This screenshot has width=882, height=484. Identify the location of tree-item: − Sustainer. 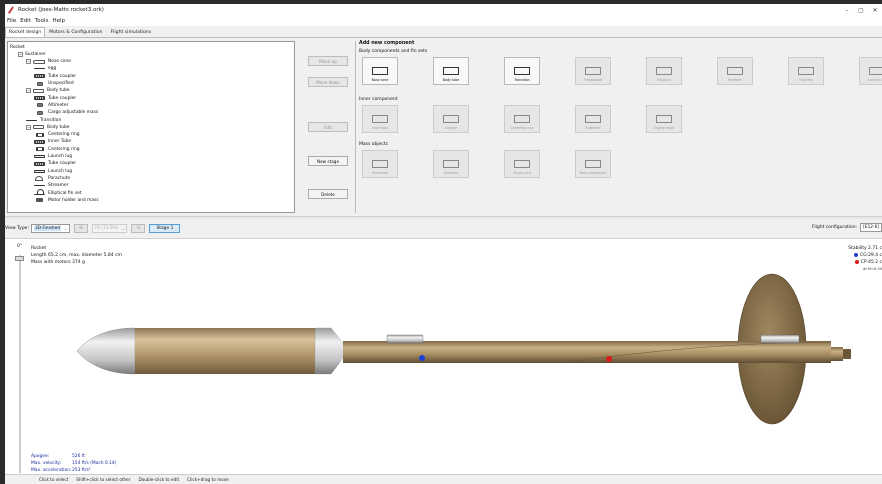
(32, 54).